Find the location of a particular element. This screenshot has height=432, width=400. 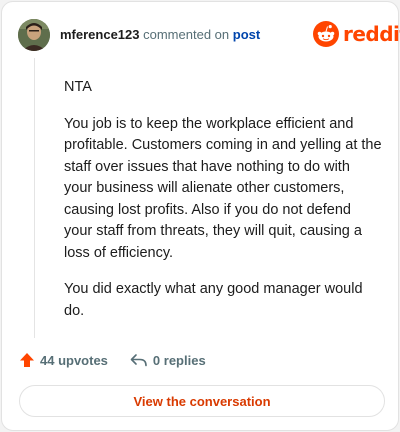

reddit-wordmark: reddit is located at coordinates (371, 34).